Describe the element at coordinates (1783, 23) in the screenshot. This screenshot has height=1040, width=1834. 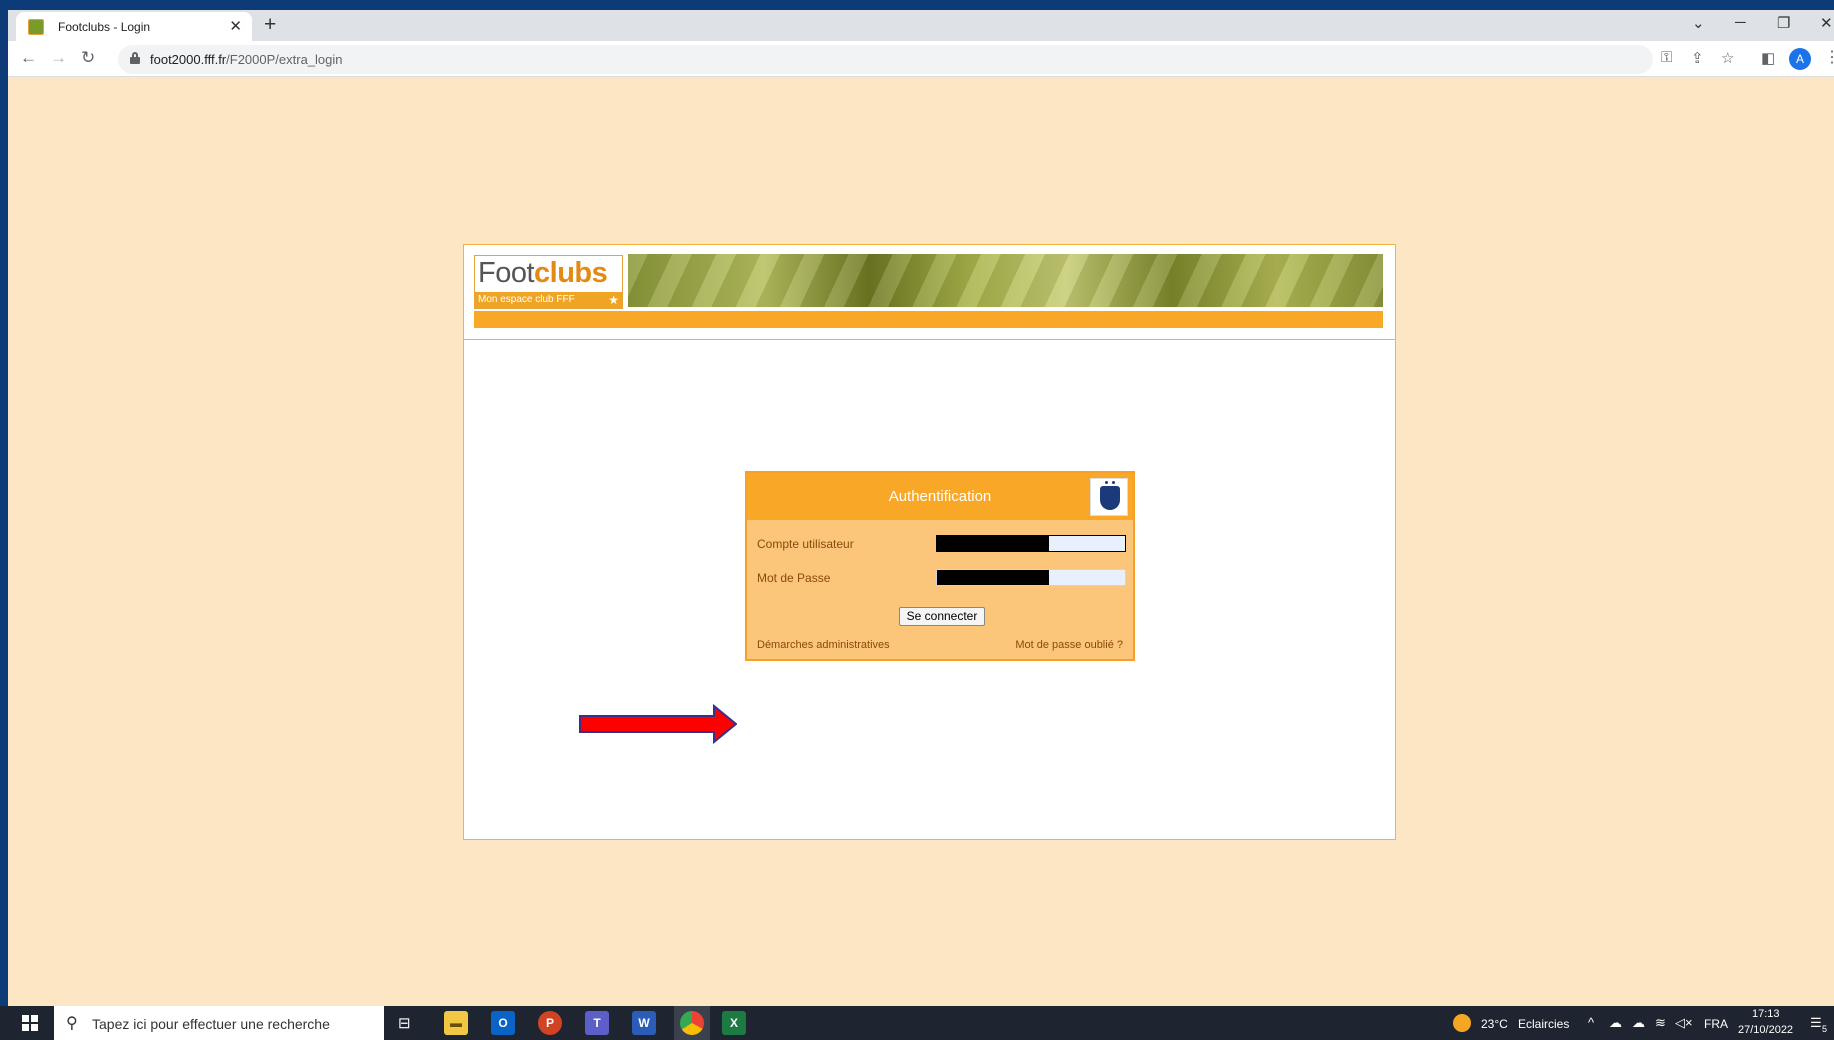
I see `restore-icon: ❐` at that location.